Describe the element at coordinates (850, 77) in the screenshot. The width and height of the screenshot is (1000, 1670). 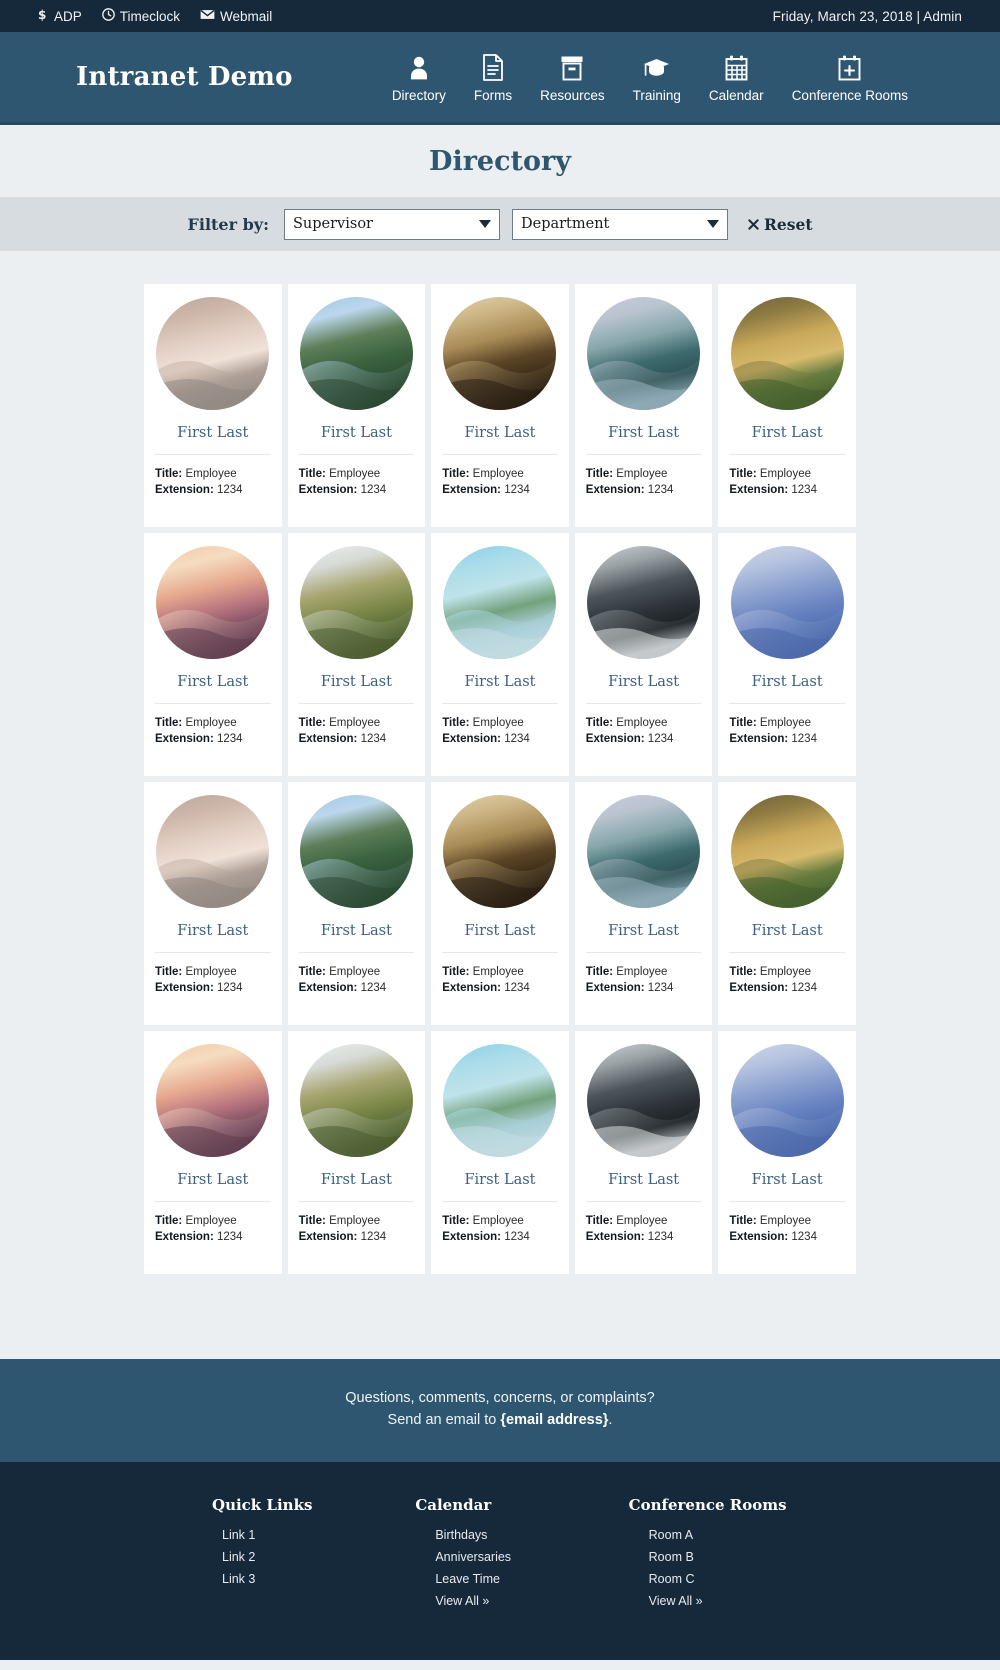
I see `nav-item-conference-rooms: Conference Rooms` at that location.